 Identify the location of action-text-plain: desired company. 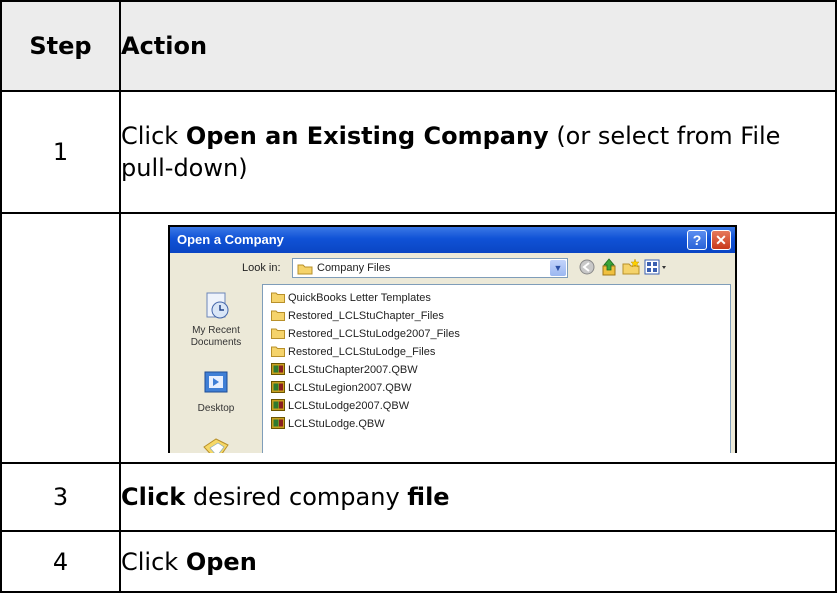
(296, 497).